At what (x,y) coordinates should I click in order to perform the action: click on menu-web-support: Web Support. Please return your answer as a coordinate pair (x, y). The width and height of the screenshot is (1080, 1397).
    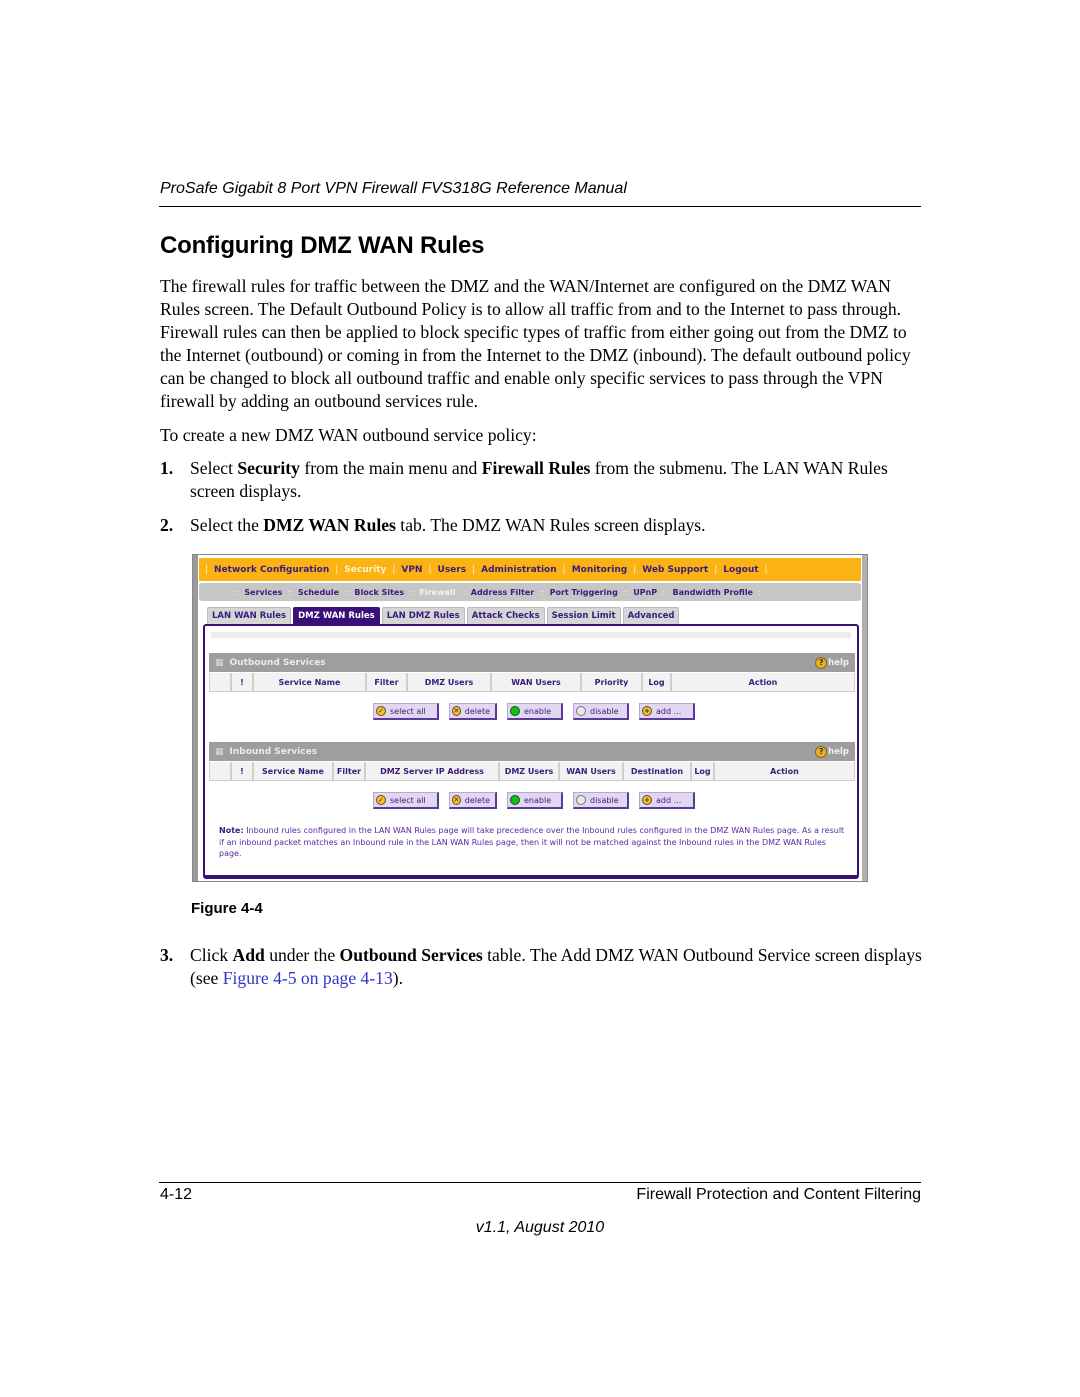
    Looking at the image, I should click on (675, 570).